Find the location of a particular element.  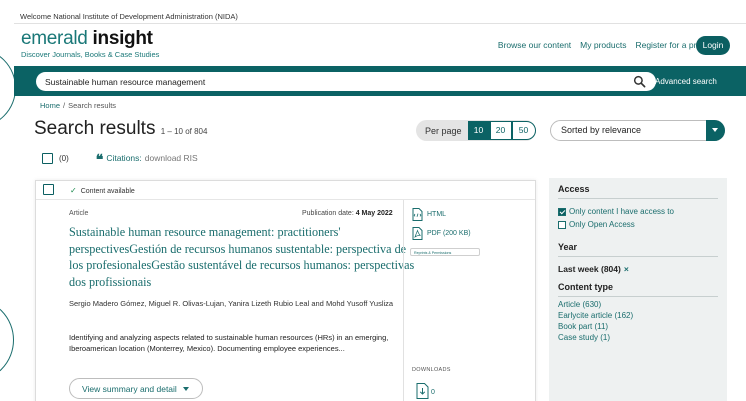

logo-word-insight: insight is located at coordinates (122, 38).